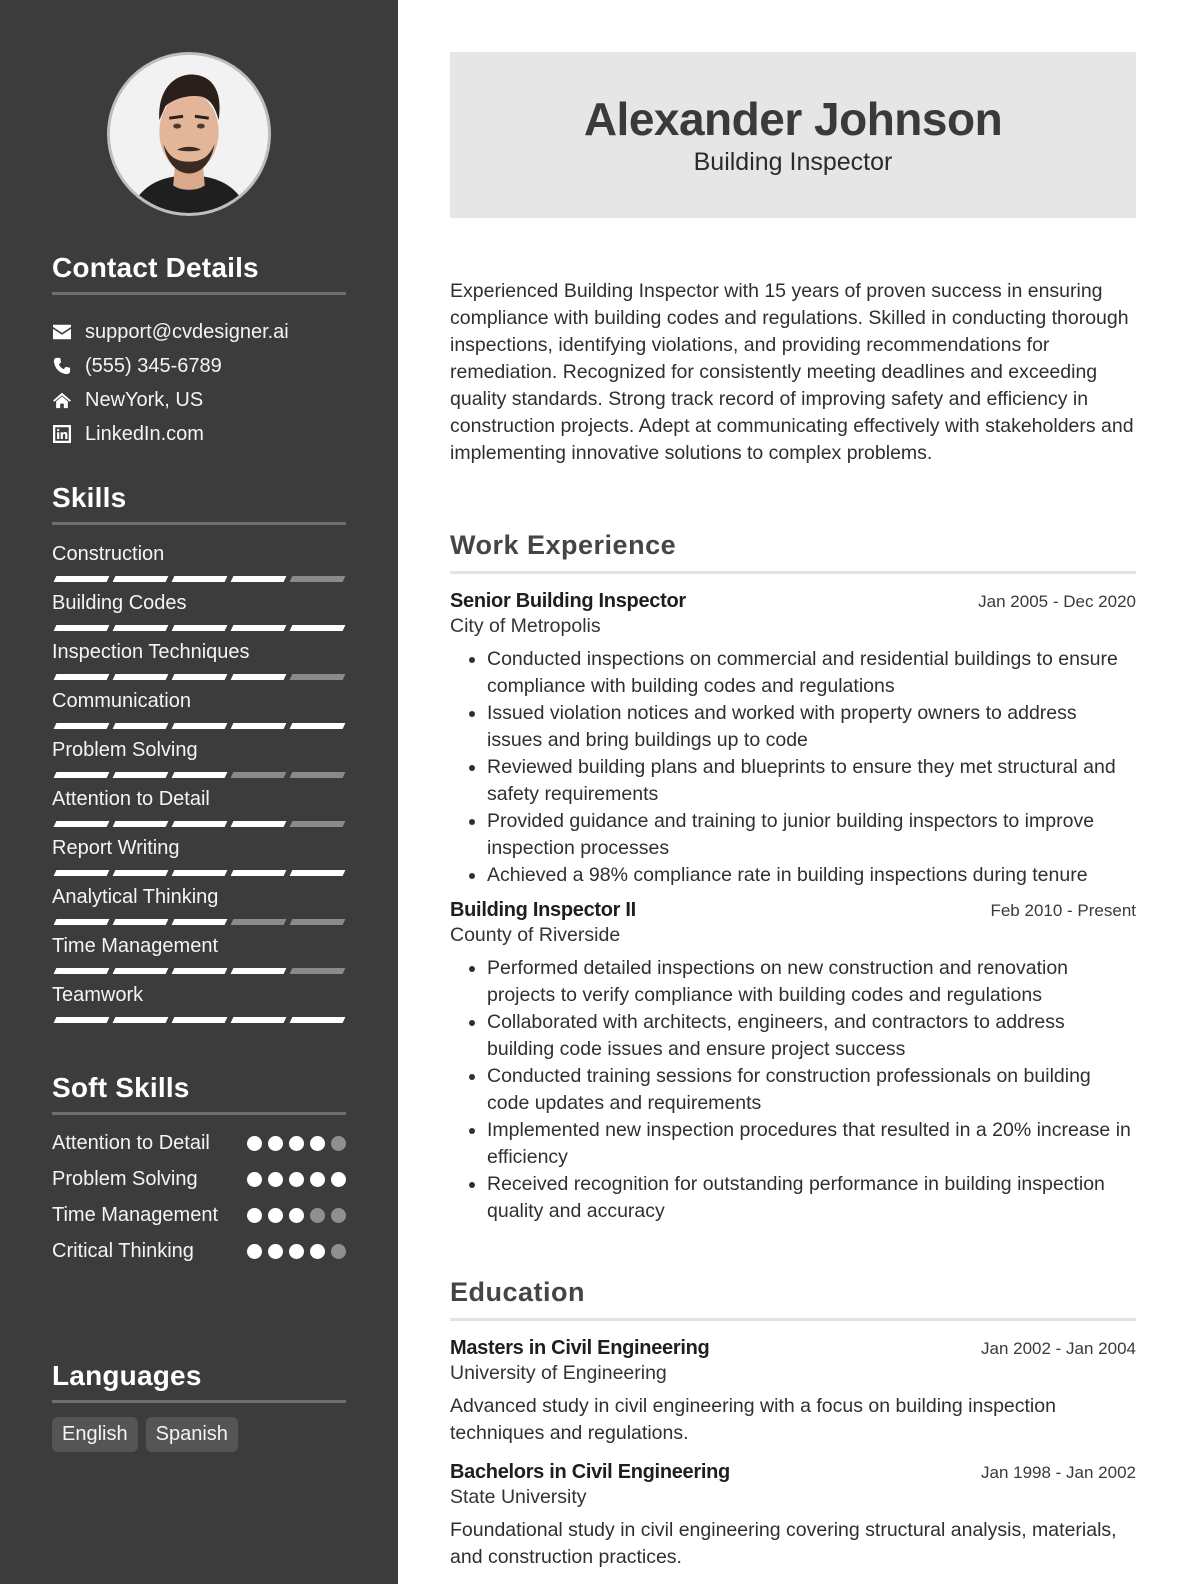  Describe the element at coordinates (199, 712) in the screenshot. I see `skill-item: Communication` at that location.